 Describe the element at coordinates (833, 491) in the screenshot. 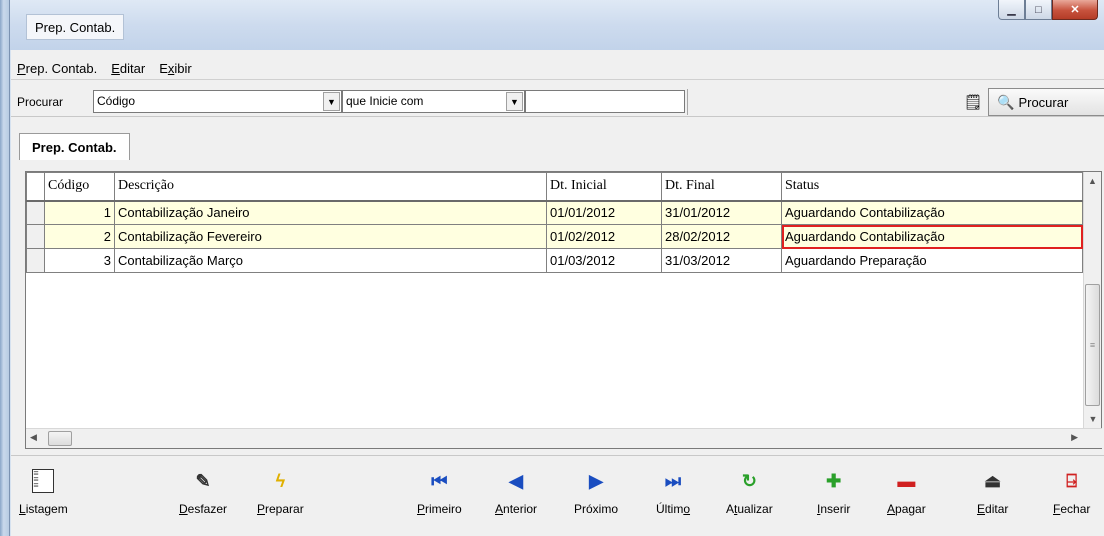

I see `inserir-button: ✚ Inserir` at that location.